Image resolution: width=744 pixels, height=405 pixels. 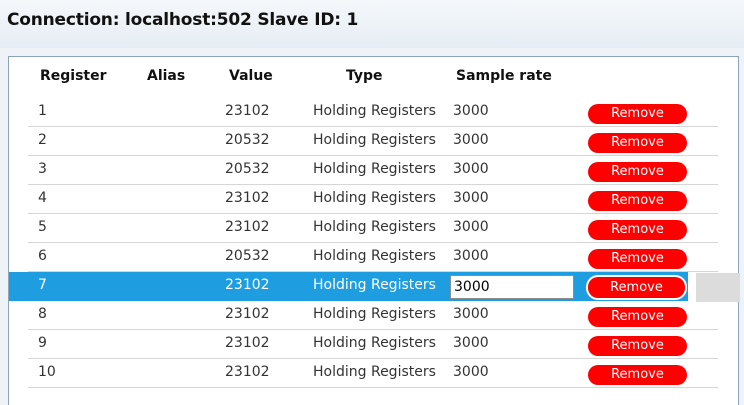 I want to click on register-cell: 8, so click(x=42, y=314).